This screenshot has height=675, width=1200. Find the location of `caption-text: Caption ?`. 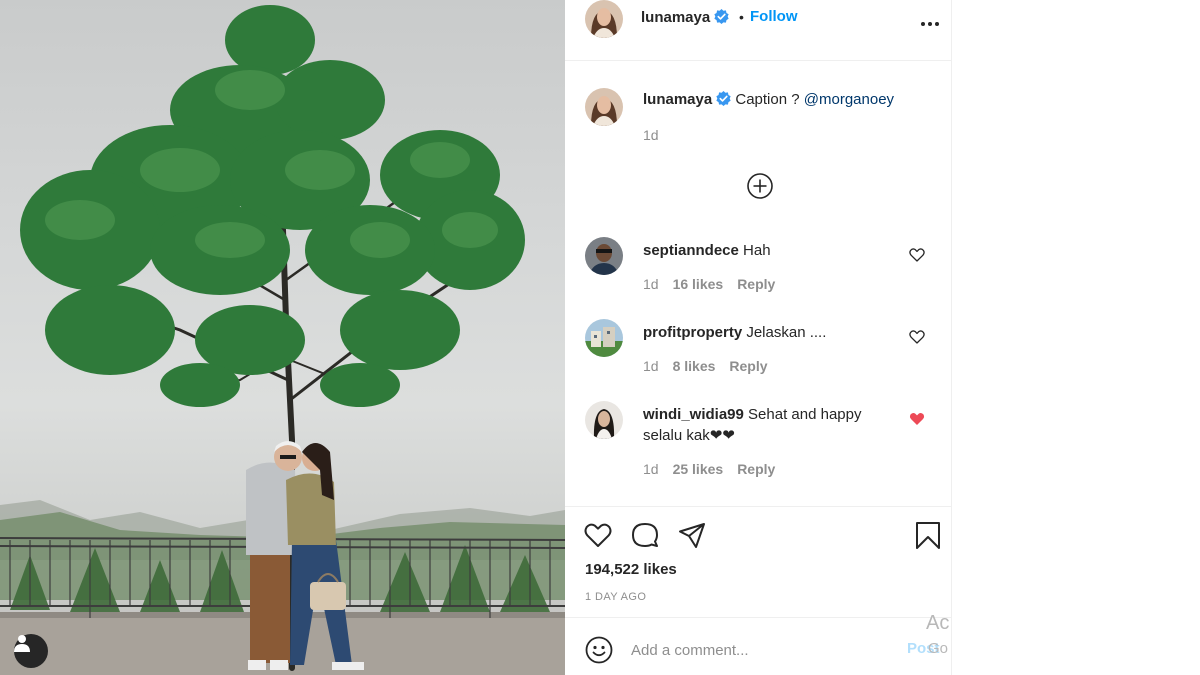

caption-text: Caption ? is located at coordinates (767, 99).